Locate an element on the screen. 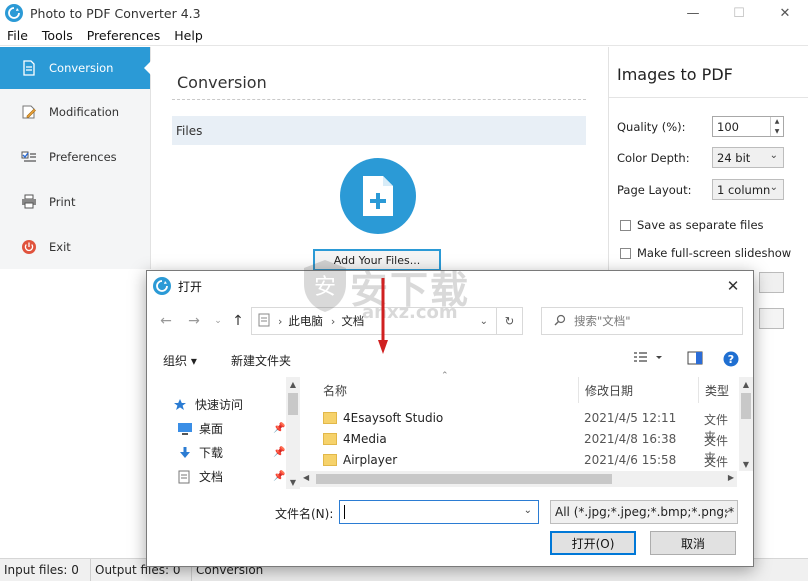  sidebar-item-preferences: Preferences is located at coordinates (75, 156).